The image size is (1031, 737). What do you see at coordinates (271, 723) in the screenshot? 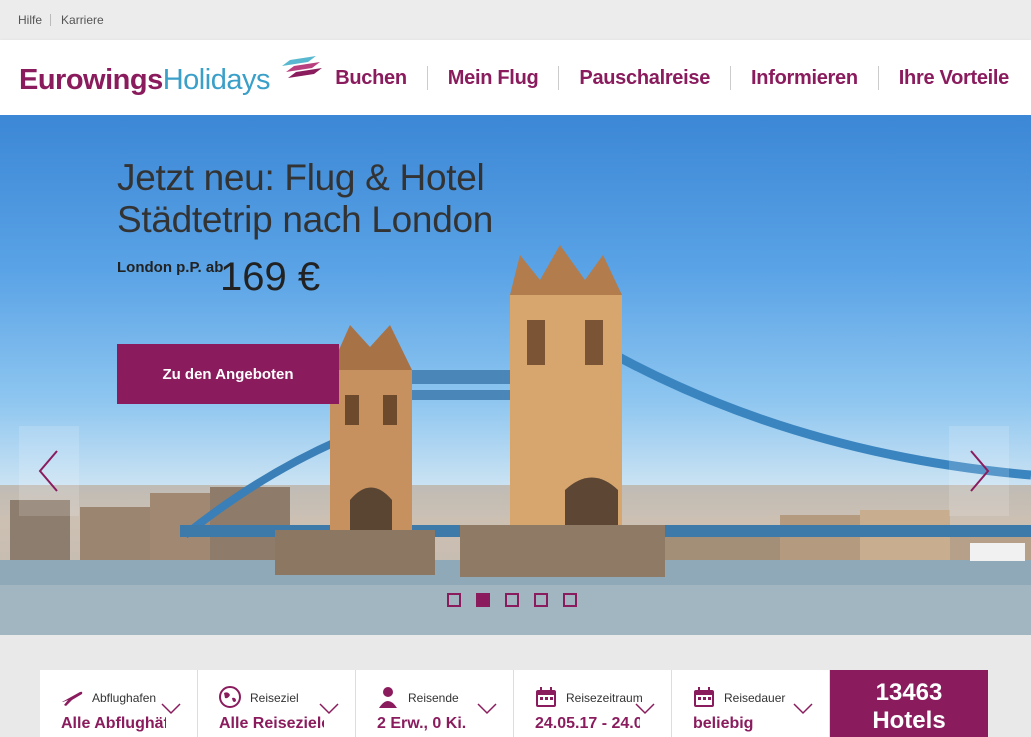
I see `field-value: Alle Reiseziele` at bounding box center [271, 723].